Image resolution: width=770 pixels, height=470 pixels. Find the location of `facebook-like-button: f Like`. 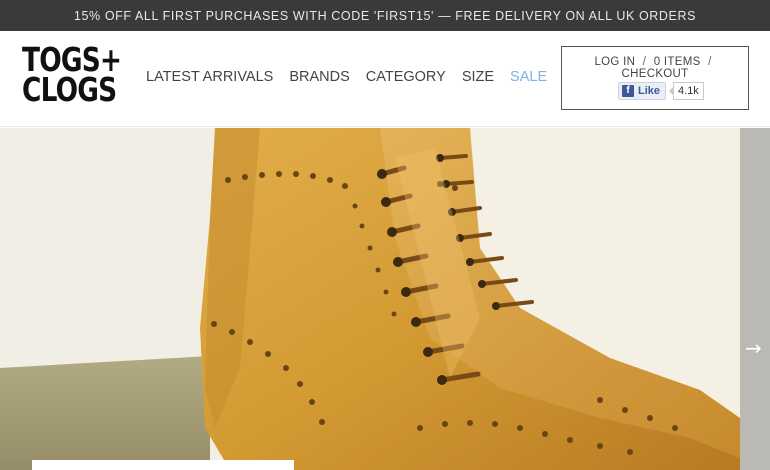

facebook-like-button: f Like is located at coordinates (642, 91).